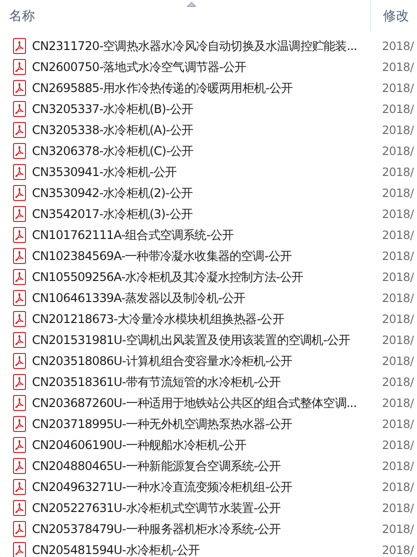 The height and width of the screenshot is (557, 417). What do you see at coordinates (203, 486) in the screenshot?
I see `file-name: CN204963271U-一种水冷直流变频冷柜机组-公开` at bounding box center [203, 486].